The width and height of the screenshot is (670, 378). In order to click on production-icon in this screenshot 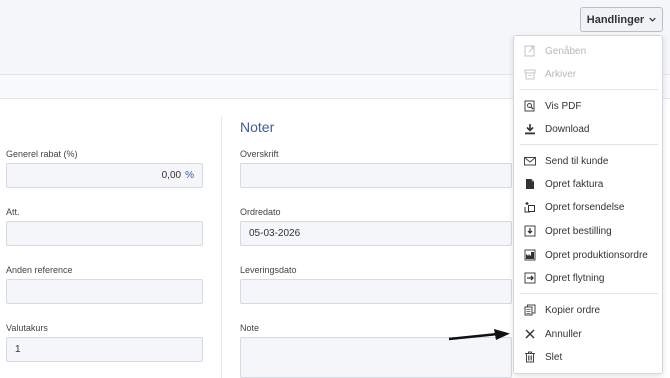, I will do `click(530, 255)`.